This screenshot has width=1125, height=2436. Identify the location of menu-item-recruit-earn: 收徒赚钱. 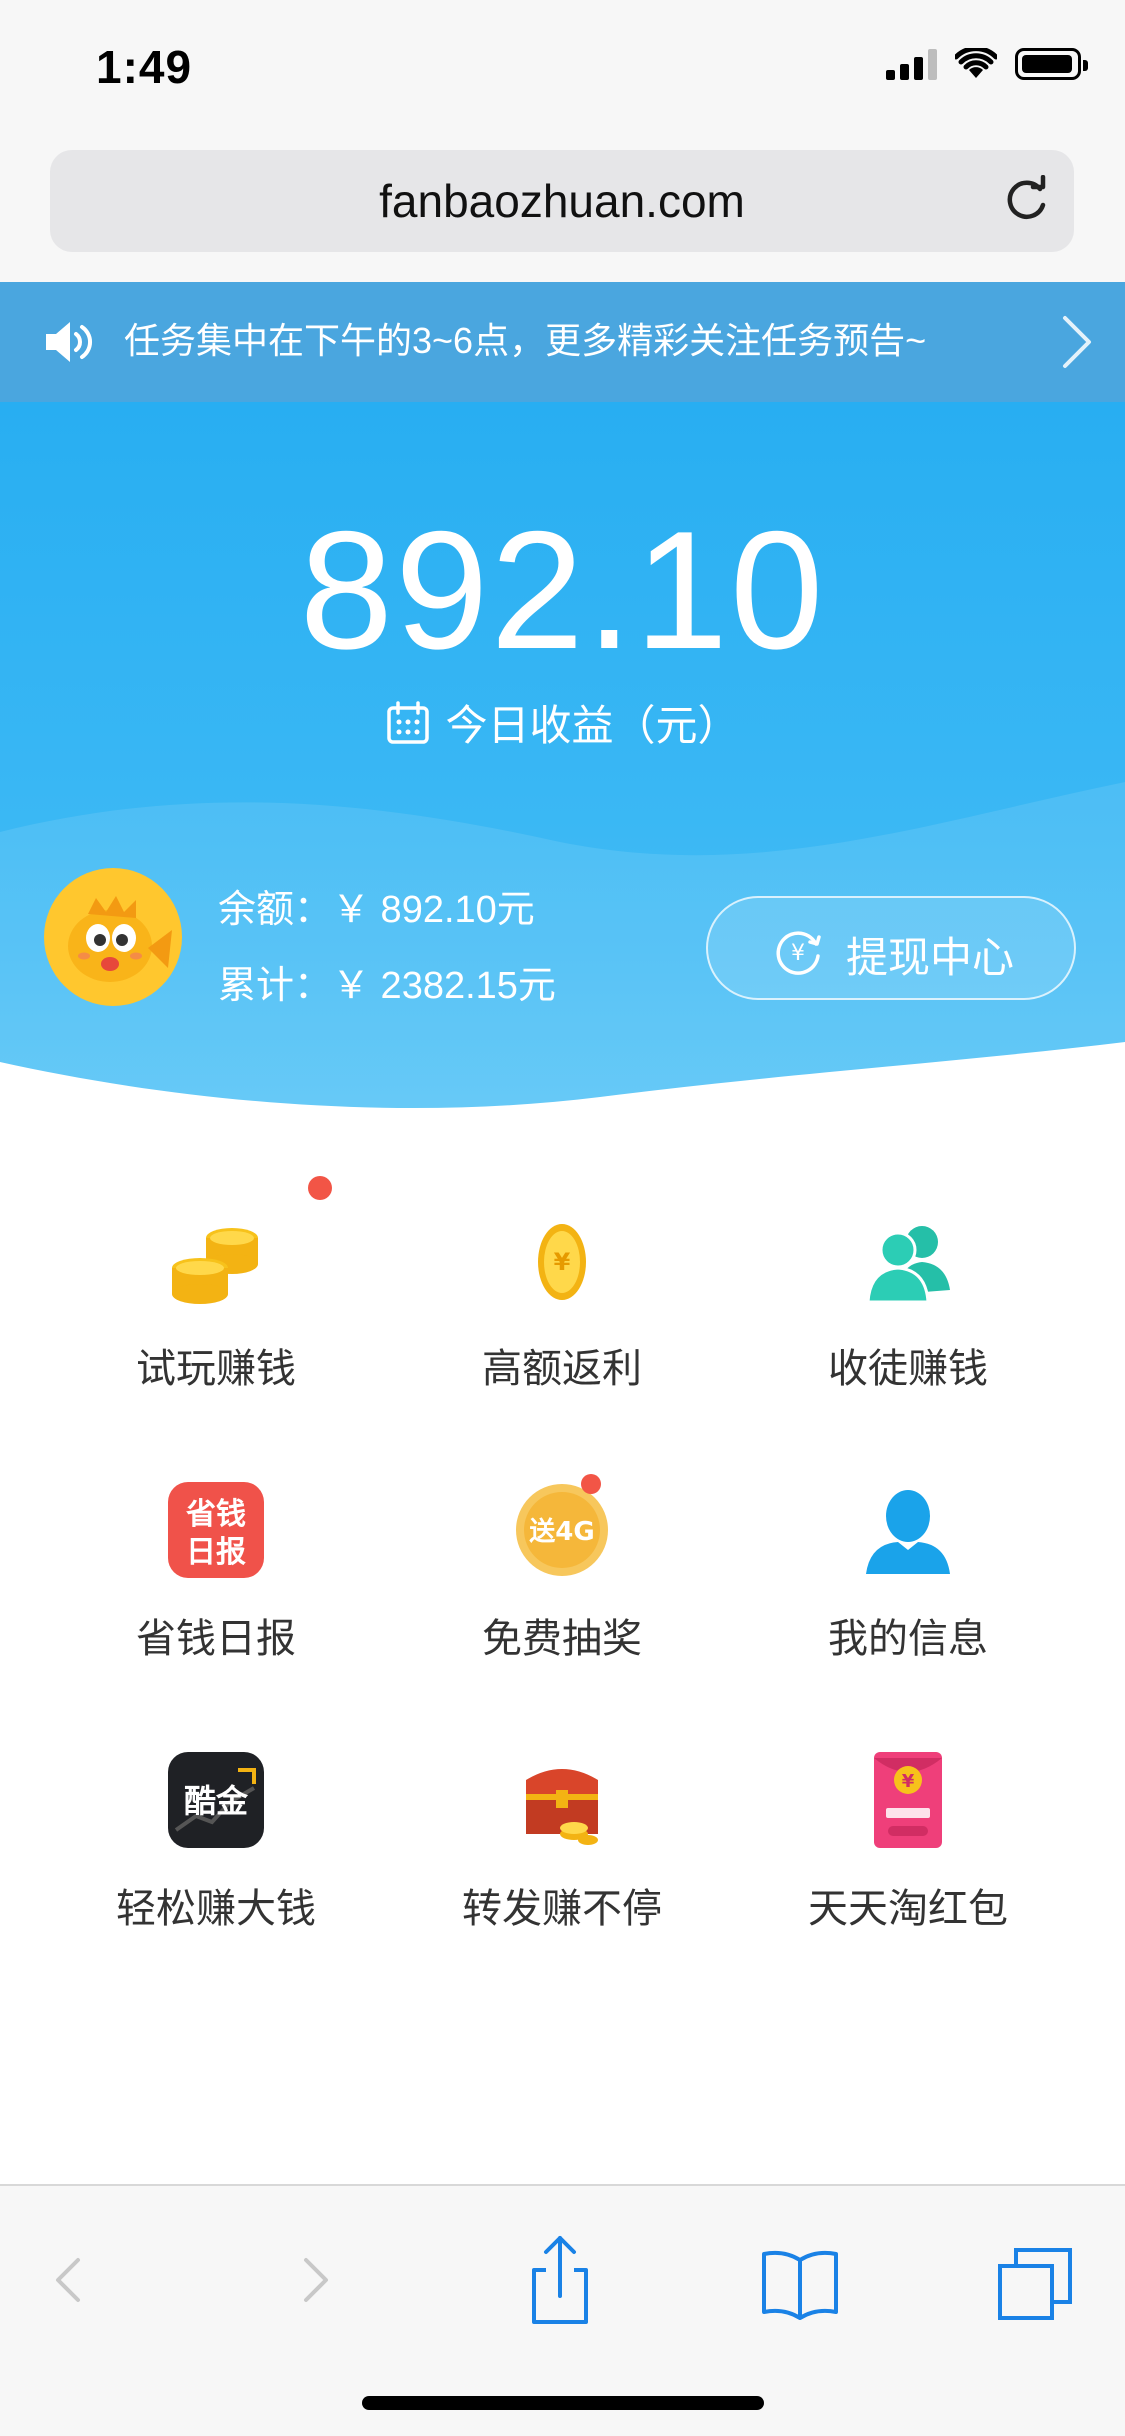
(908, 1280).